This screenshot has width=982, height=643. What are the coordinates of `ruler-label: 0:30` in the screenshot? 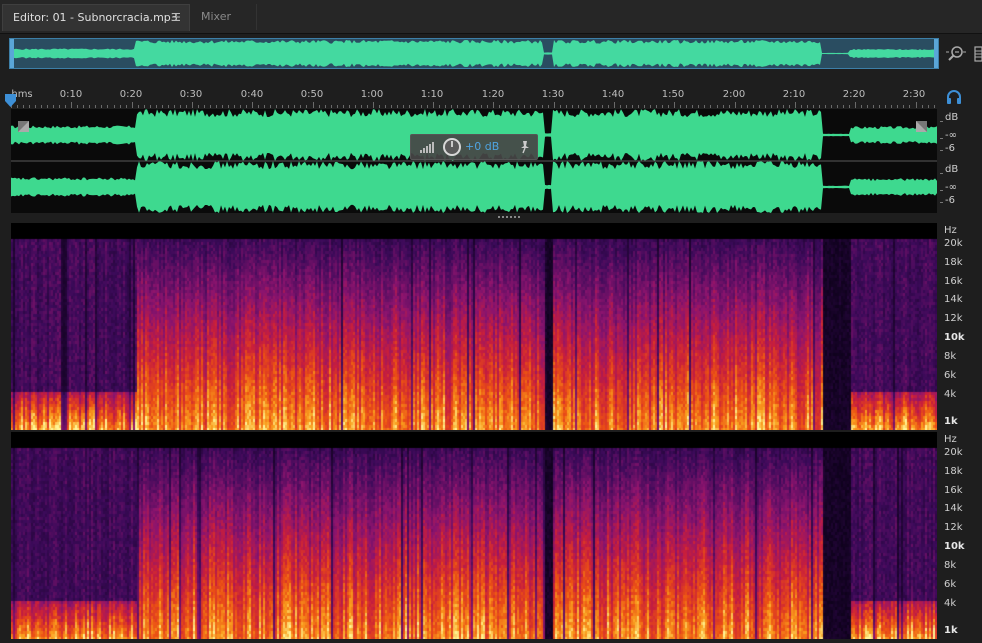 It's located at (191, 94).